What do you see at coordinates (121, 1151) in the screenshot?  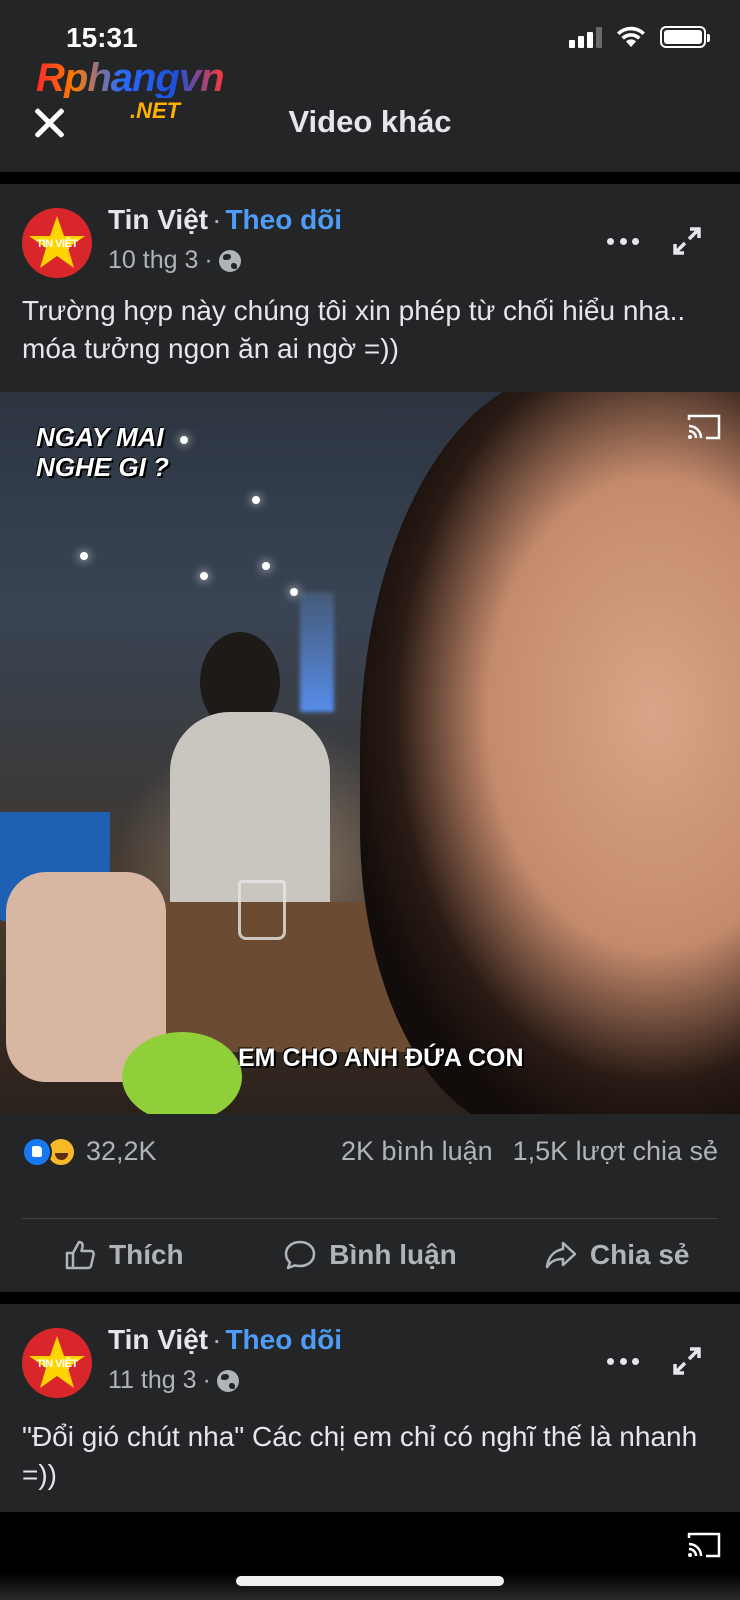 I see `reactions-count: 32,2K` at bounding box center [121, 1151].